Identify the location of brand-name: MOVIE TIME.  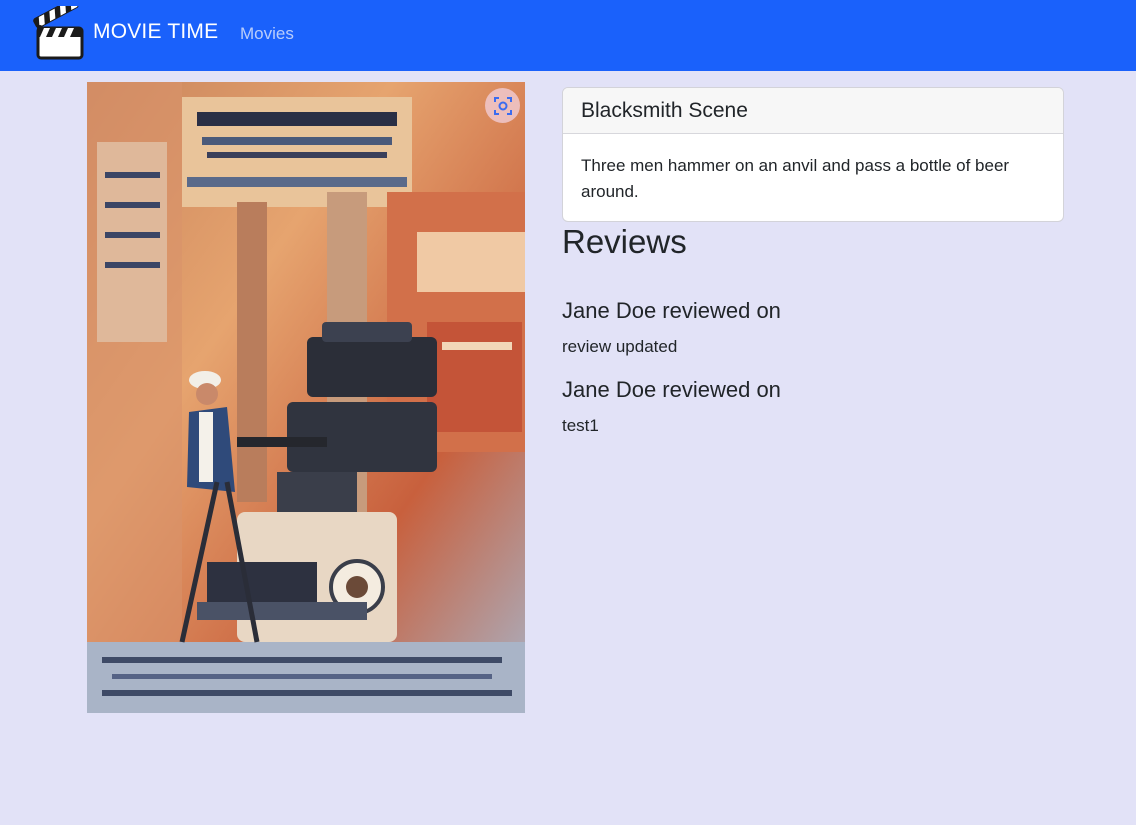
(156, 31).